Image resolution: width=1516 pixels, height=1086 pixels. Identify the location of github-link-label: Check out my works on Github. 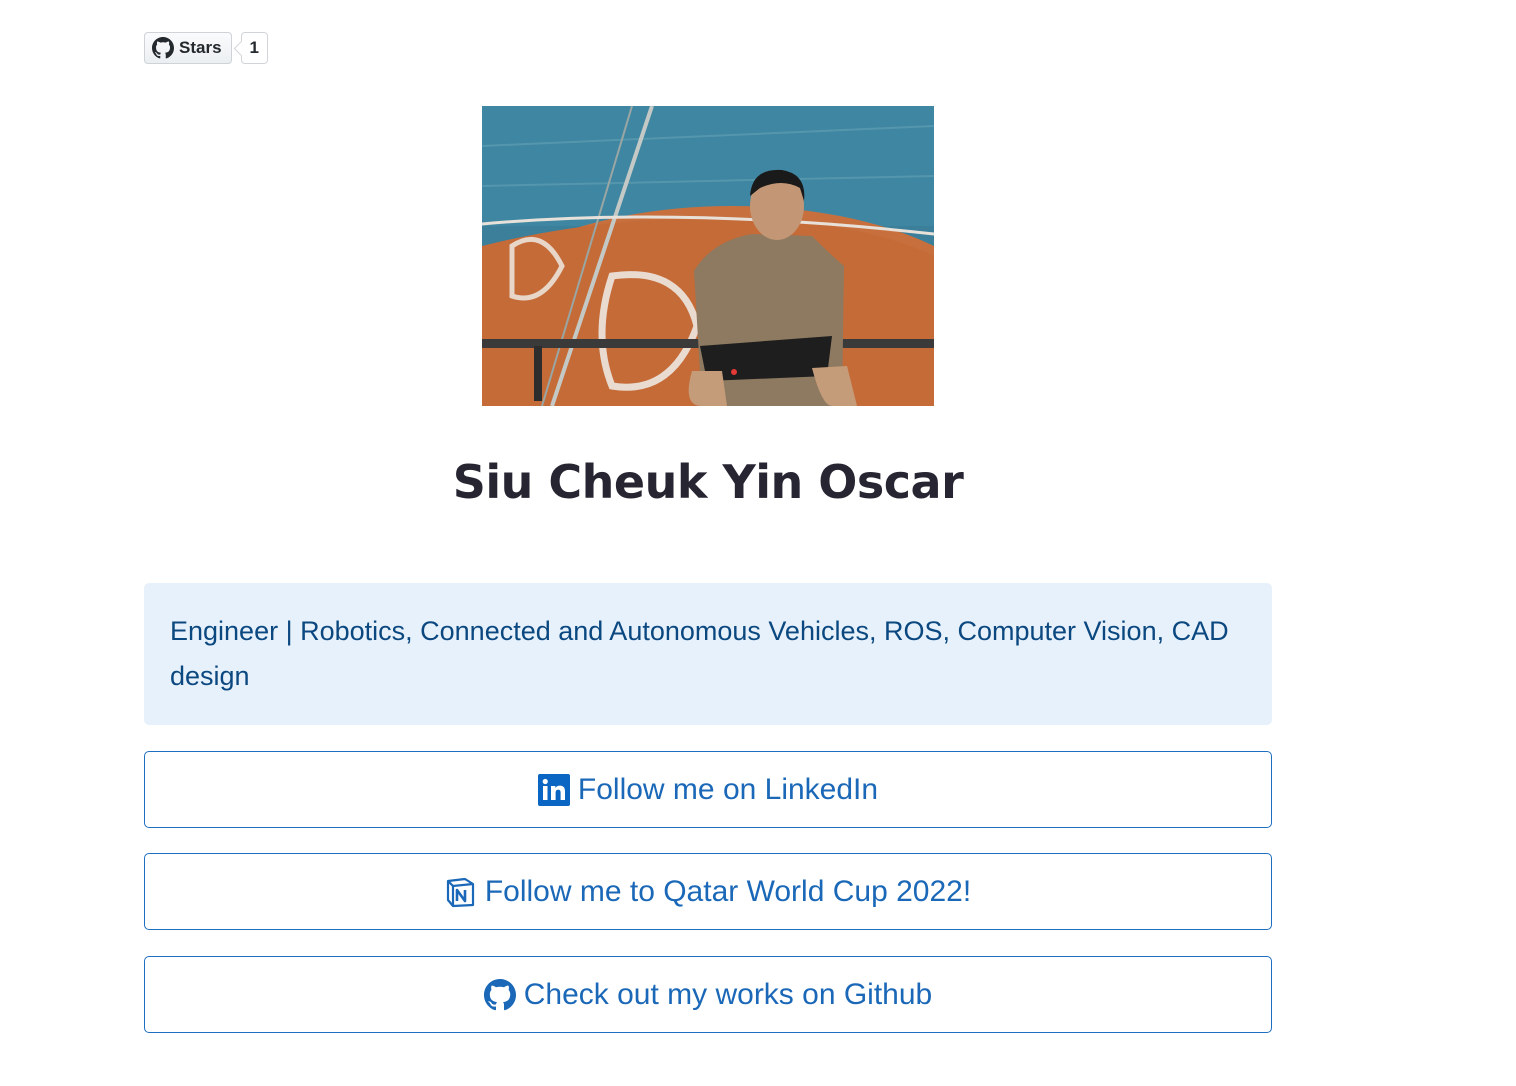
(728, 994).